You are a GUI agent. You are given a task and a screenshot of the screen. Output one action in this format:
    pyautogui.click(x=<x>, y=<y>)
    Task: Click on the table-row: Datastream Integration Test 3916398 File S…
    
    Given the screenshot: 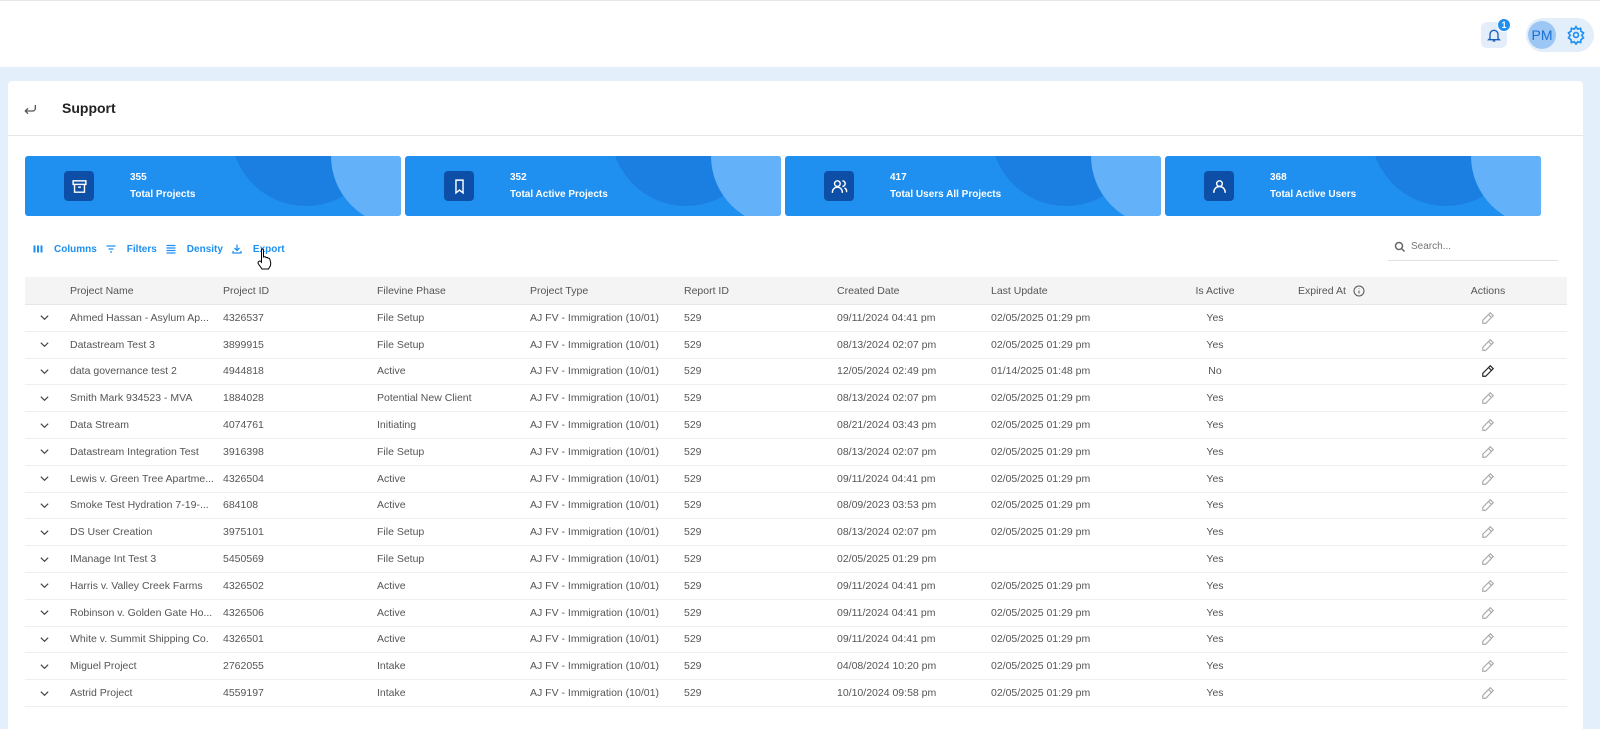 What is the action you would take?
    pyautogui.click(x=796, y=452)
    